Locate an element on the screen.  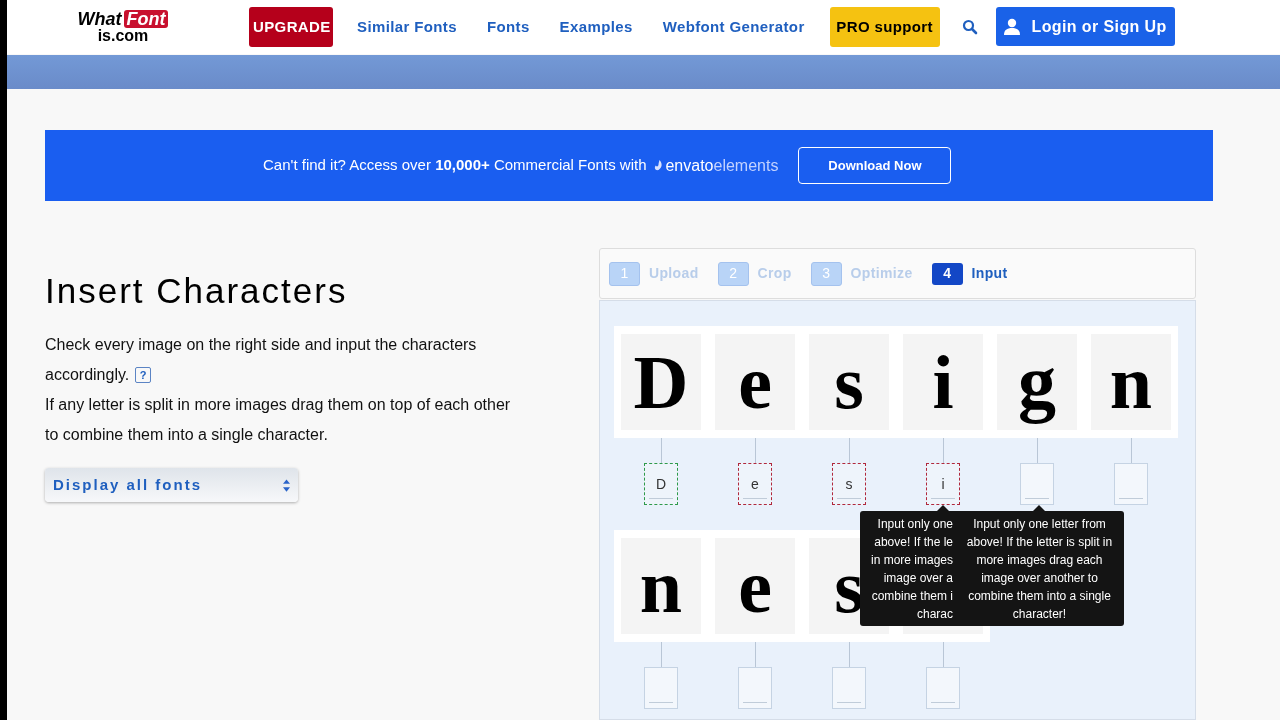
help-button: ? is located at coordinates (143, 375).